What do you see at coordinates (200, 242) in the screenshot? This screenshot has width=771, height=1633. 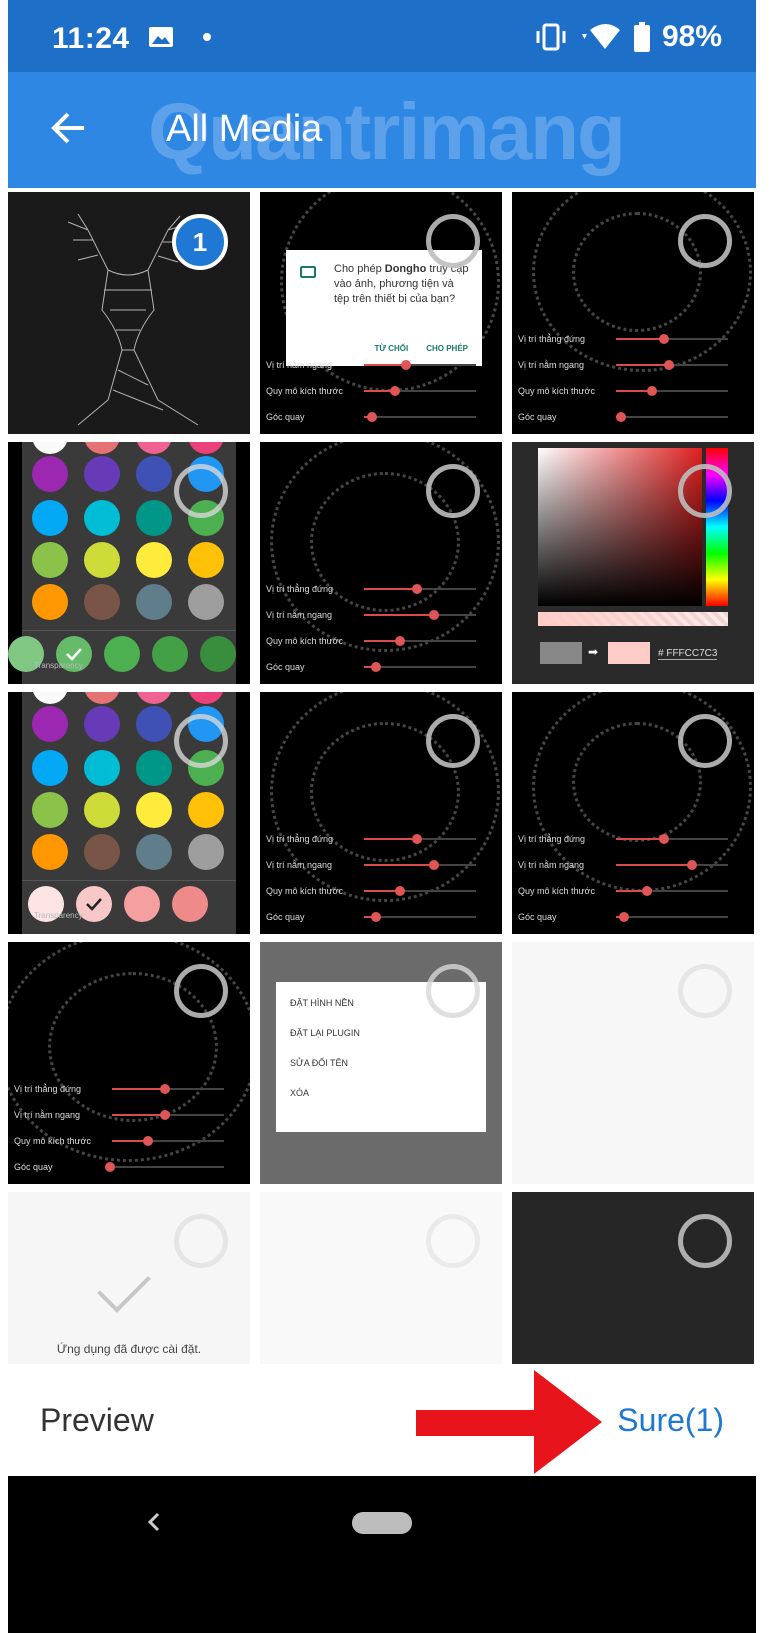 I see `selected-badge: 1` at bounding box center [200, 242].